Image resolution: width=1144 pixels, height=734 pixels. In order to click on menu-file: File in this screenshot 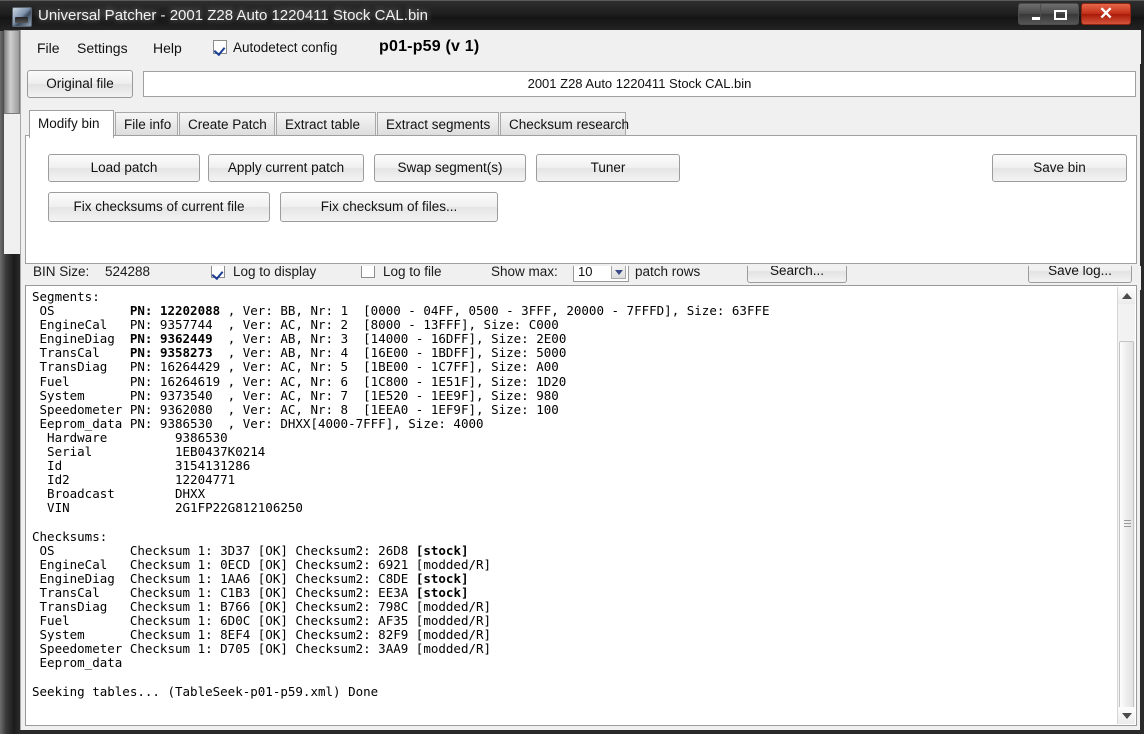, I will do `click(48, 48)`.